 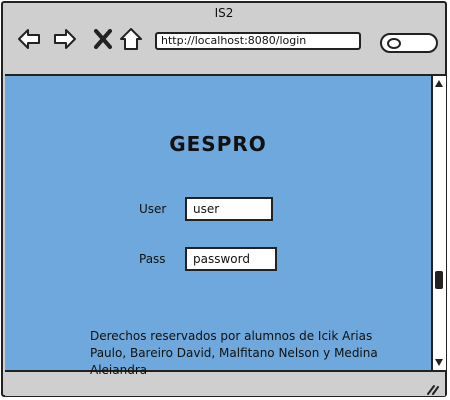 I want to click on pass-label: Pass, so click(x=152, y=259).